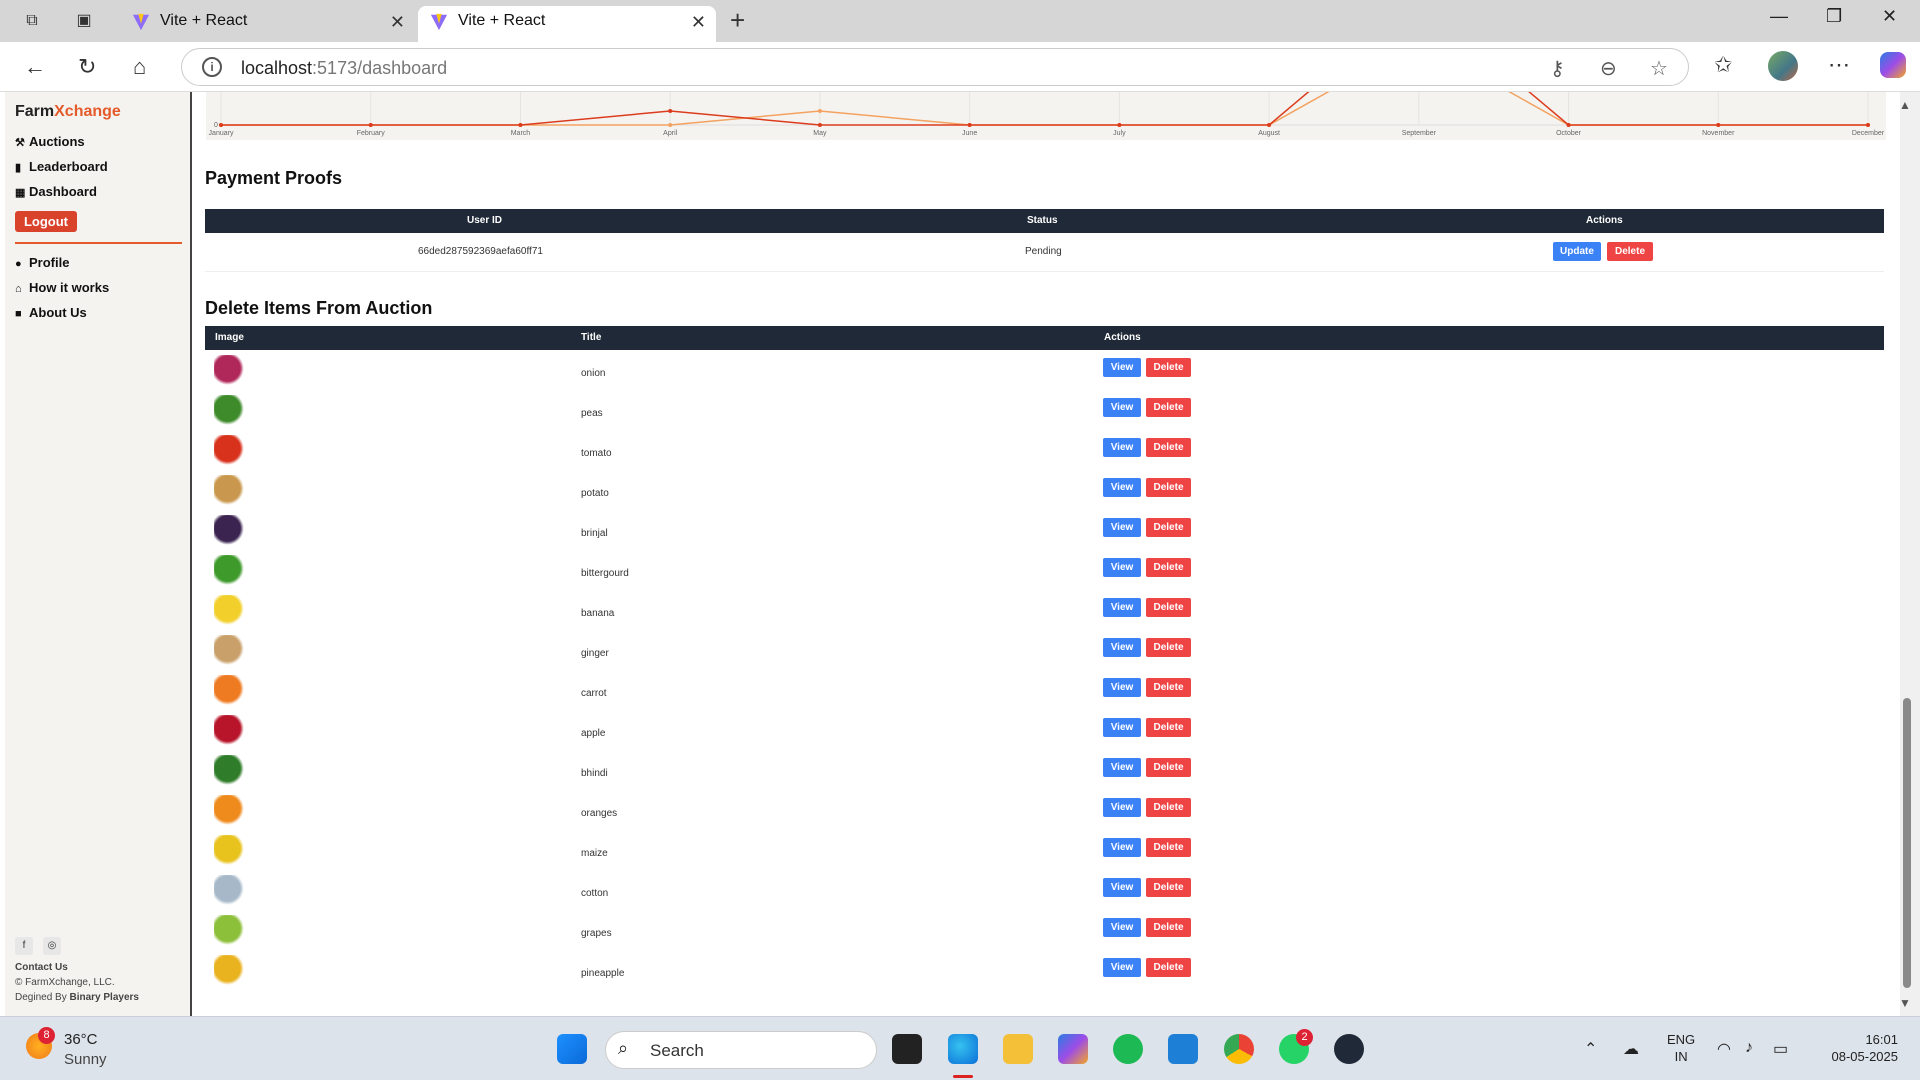 This screenshot has height=1080, width=1920. I want to click on scroll-up-icon: ▲, so click(1905, 105).